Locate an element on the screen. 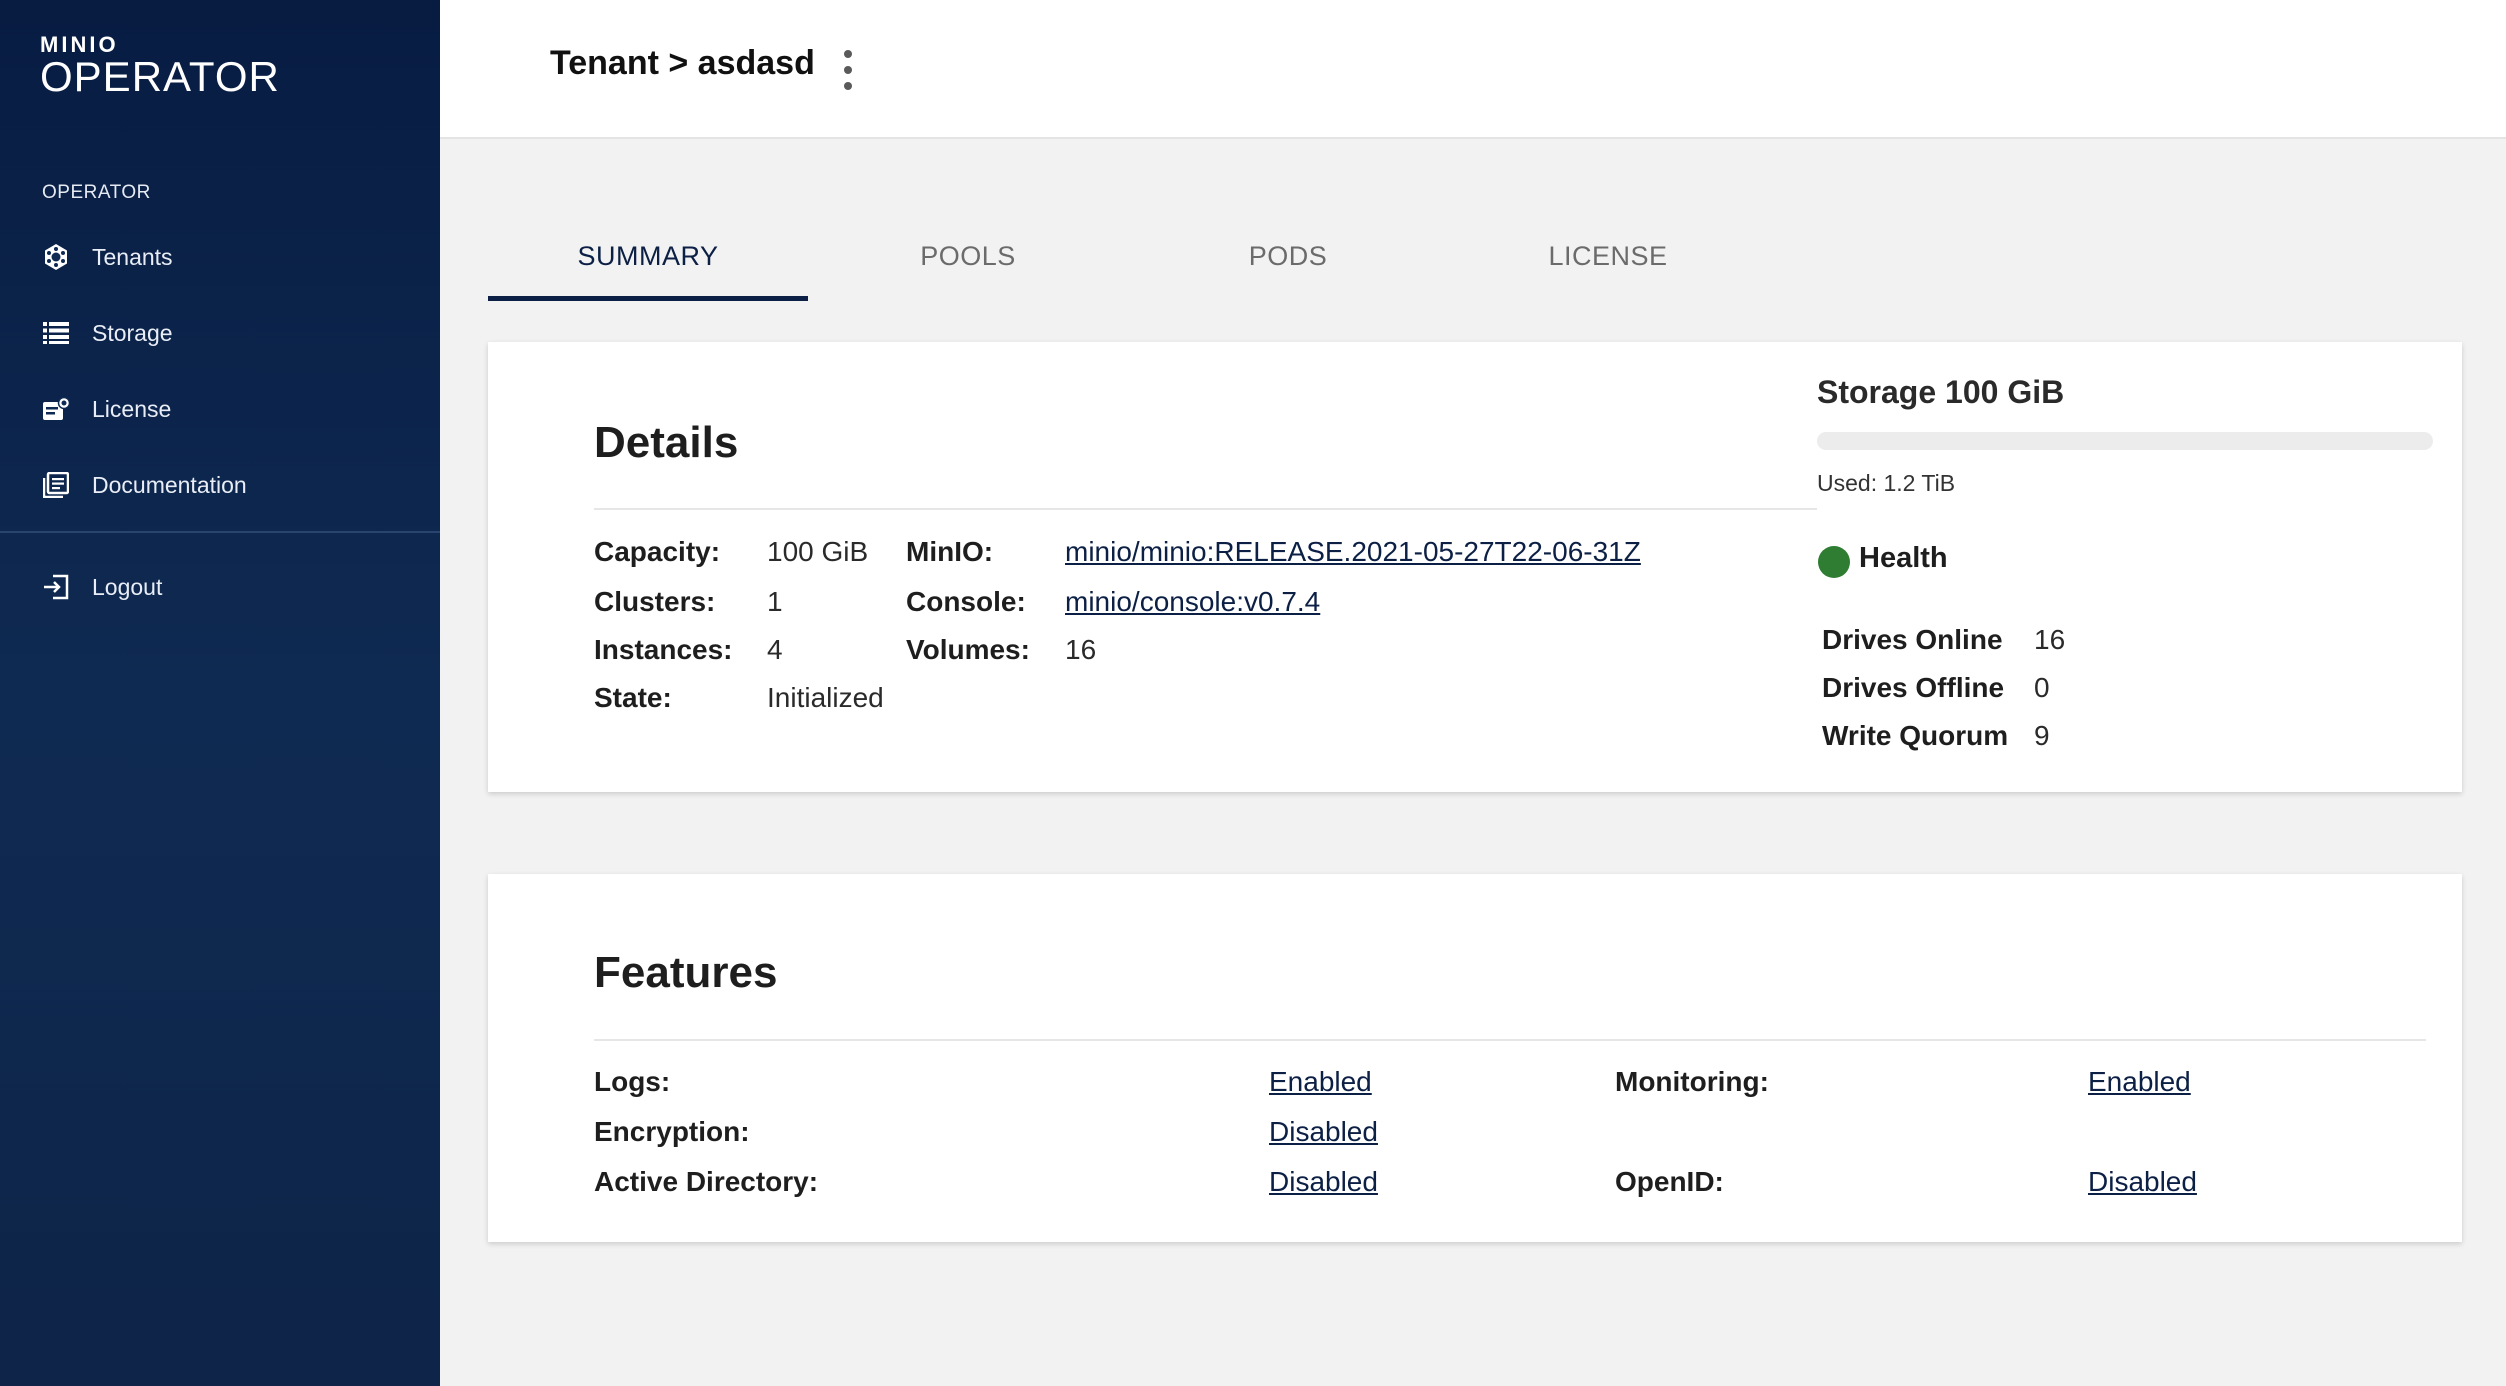 Image resolution: width=2506 pixels, height=1386 pixels. sidebar-item-label: Tenants is located at coordinates (132, 256).